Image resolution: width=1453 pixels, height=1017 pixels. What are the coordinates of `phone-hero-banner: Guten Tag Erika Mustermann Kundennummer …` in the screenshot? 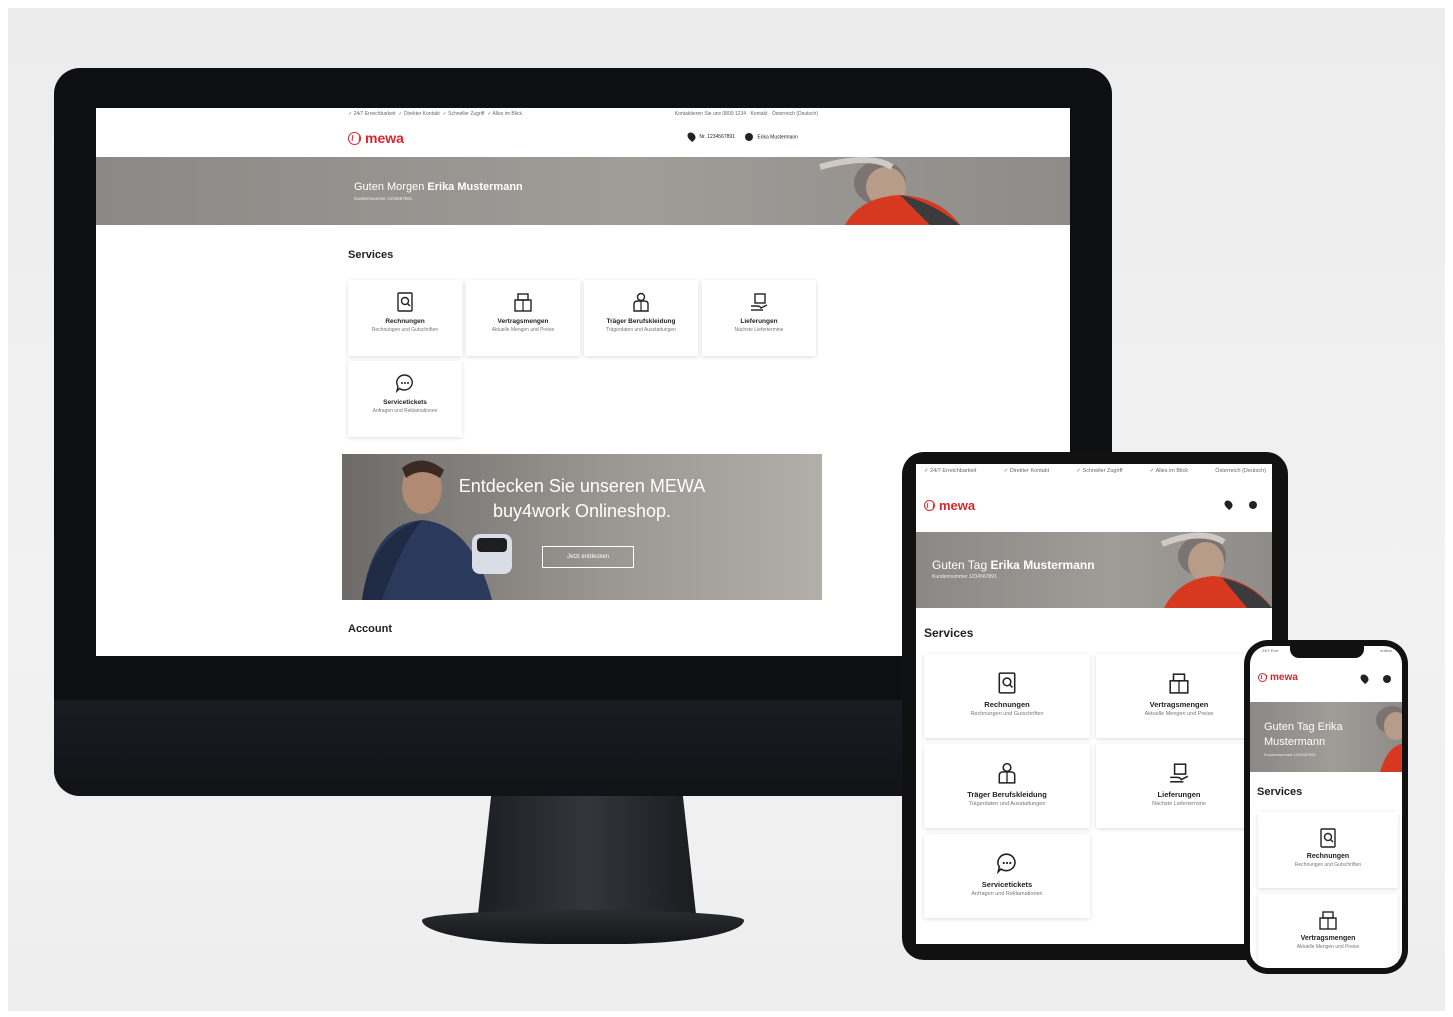 It's located at (1326, 737).